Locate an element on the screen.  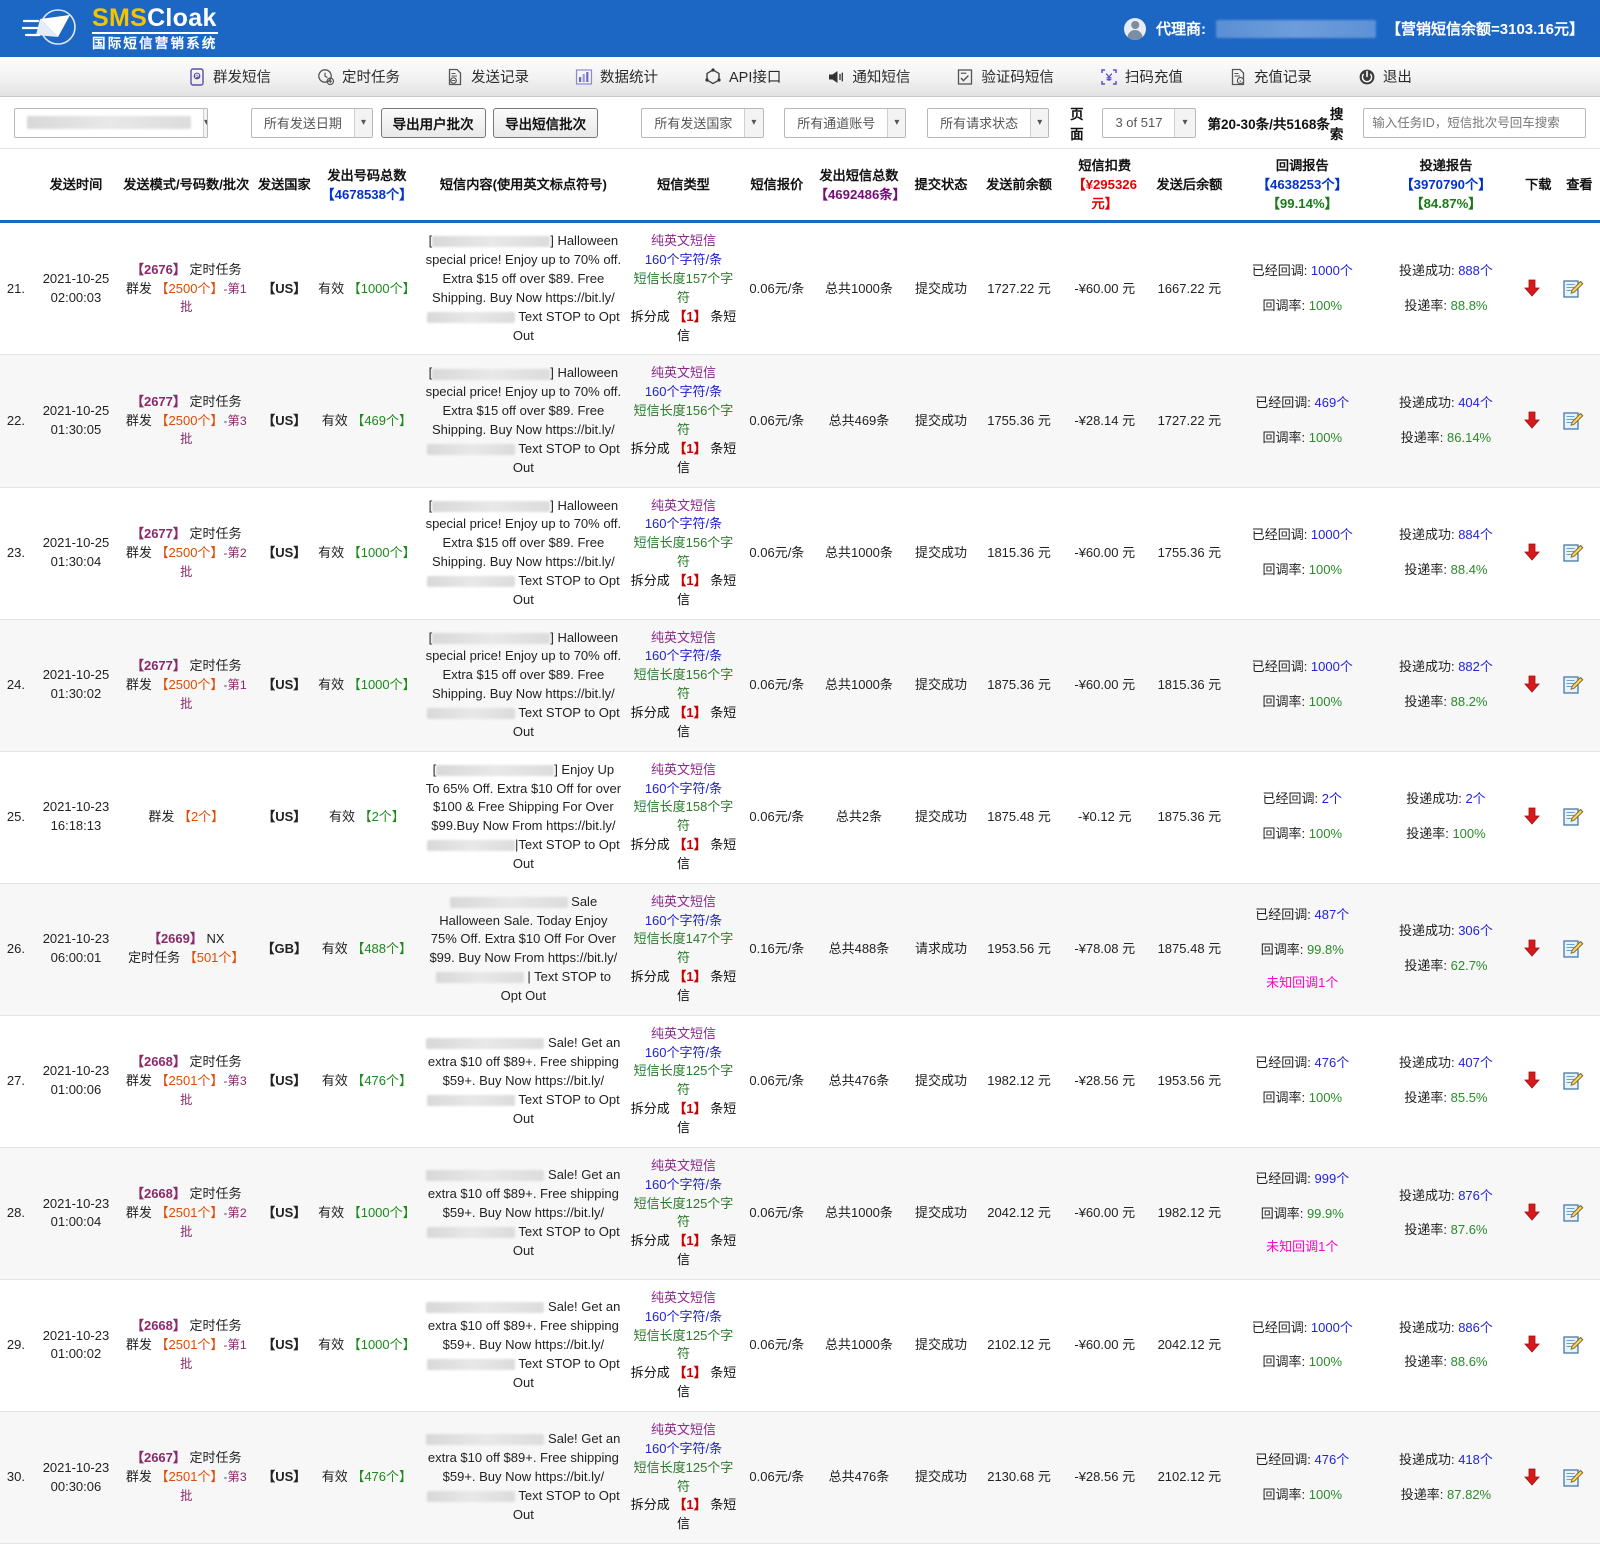
nav-item-logout: 退出 is located at coordinates (1385, 76).